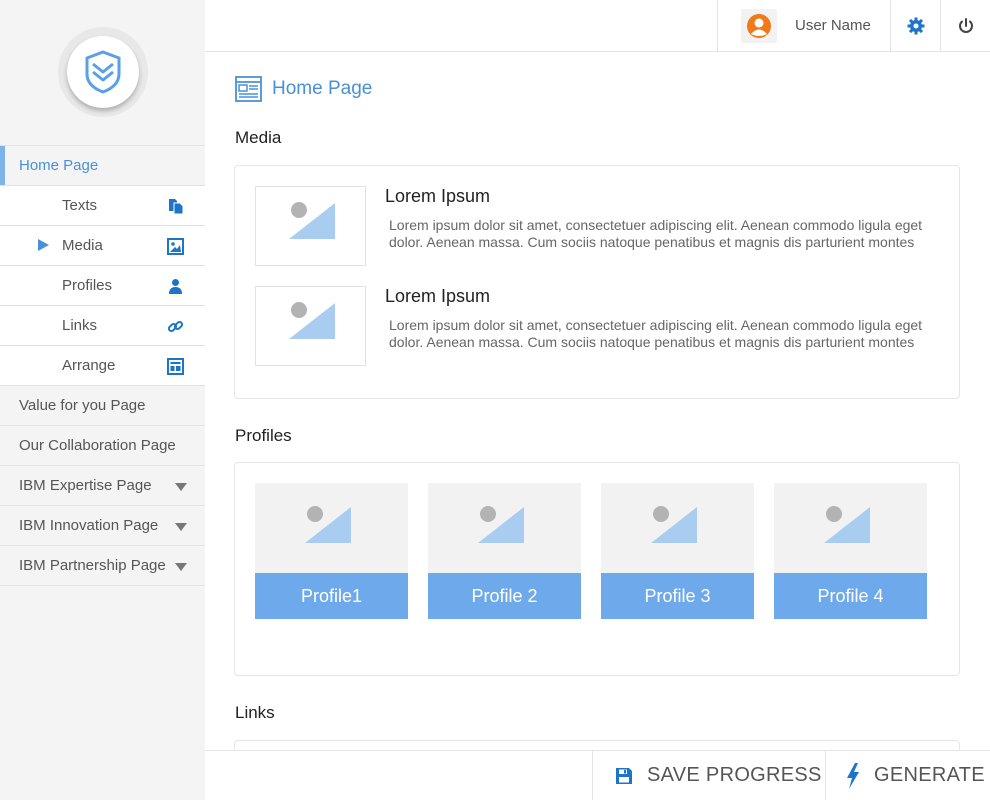 This screenshot has width=990, height=800. I want to click on page-header: Home Page, so click(303, 89).